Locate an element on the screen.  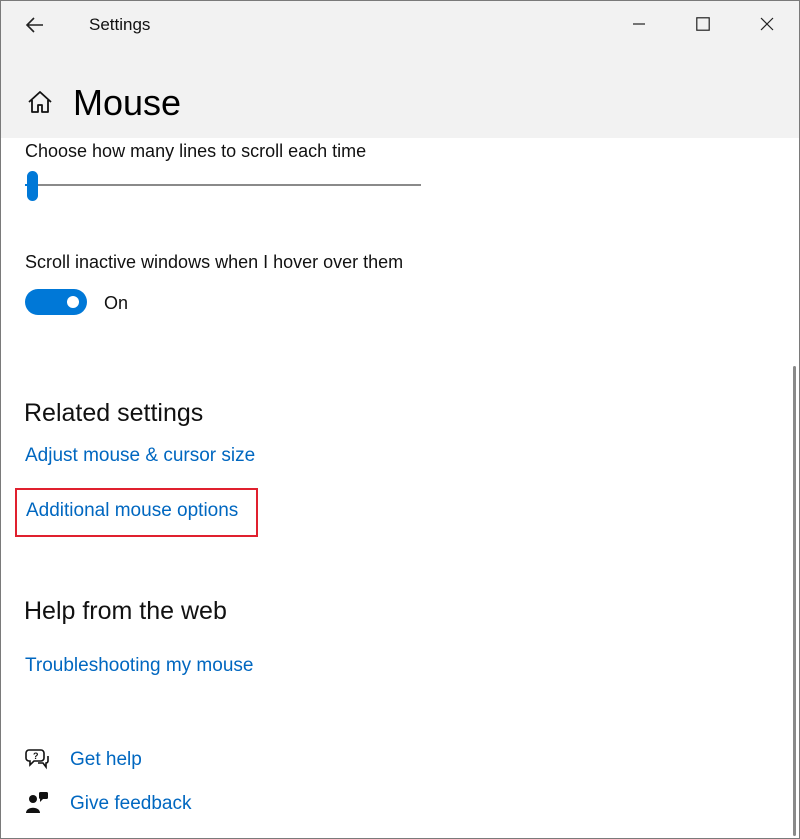
minimize-button is located at coordinates (639, 24).